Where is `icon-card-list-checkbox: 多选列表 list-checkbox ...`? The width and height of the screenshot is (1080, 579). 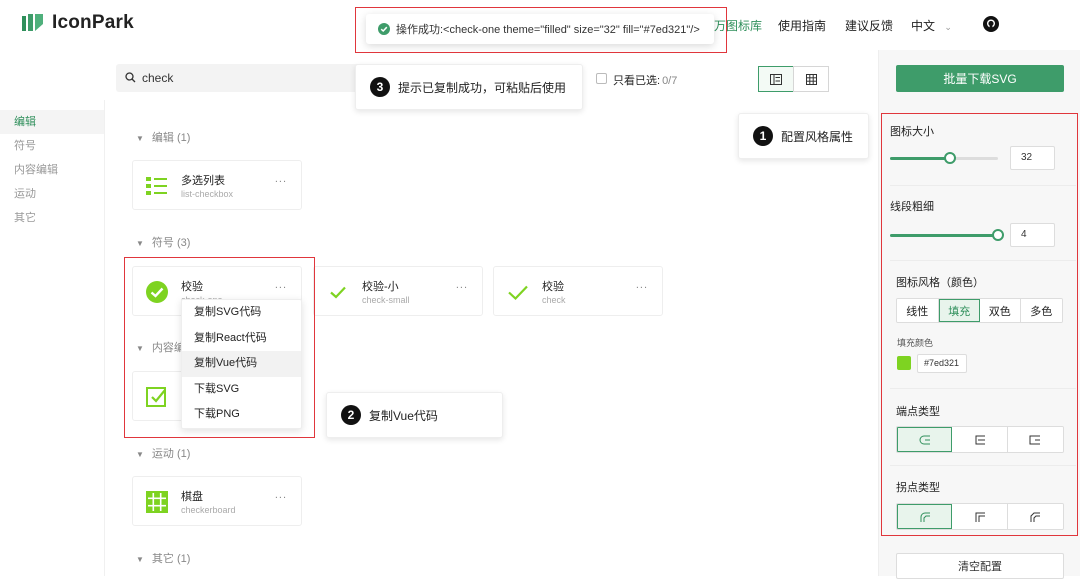
icon-card-list-checkbox: 多选列表 list-checkbox ... is located at coordinates (217, 185).